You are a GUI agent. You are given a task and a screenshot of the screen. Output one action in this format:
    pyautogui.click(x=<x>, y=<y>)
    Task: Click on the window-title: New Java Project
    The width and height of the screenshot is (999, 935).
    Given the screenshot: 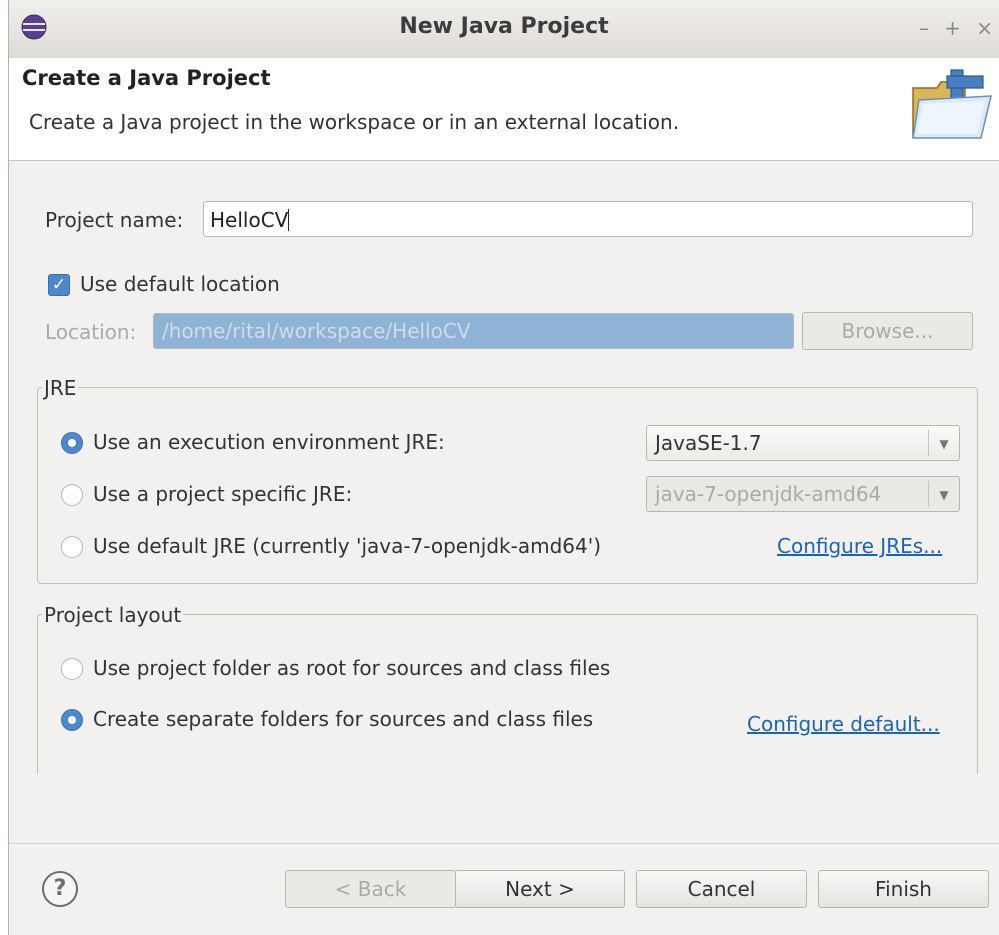 What is the action you would take?
    pyautogui.click(x=504, y=26)
    